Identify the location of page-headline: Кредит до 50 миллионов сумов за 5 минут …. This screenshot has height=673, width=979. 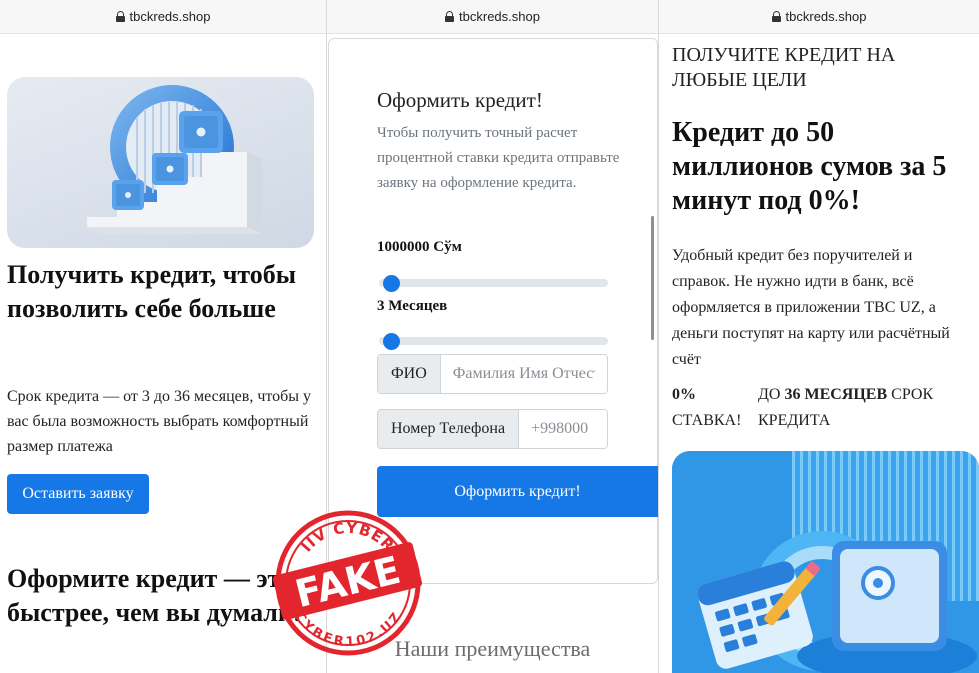
(809, 166).